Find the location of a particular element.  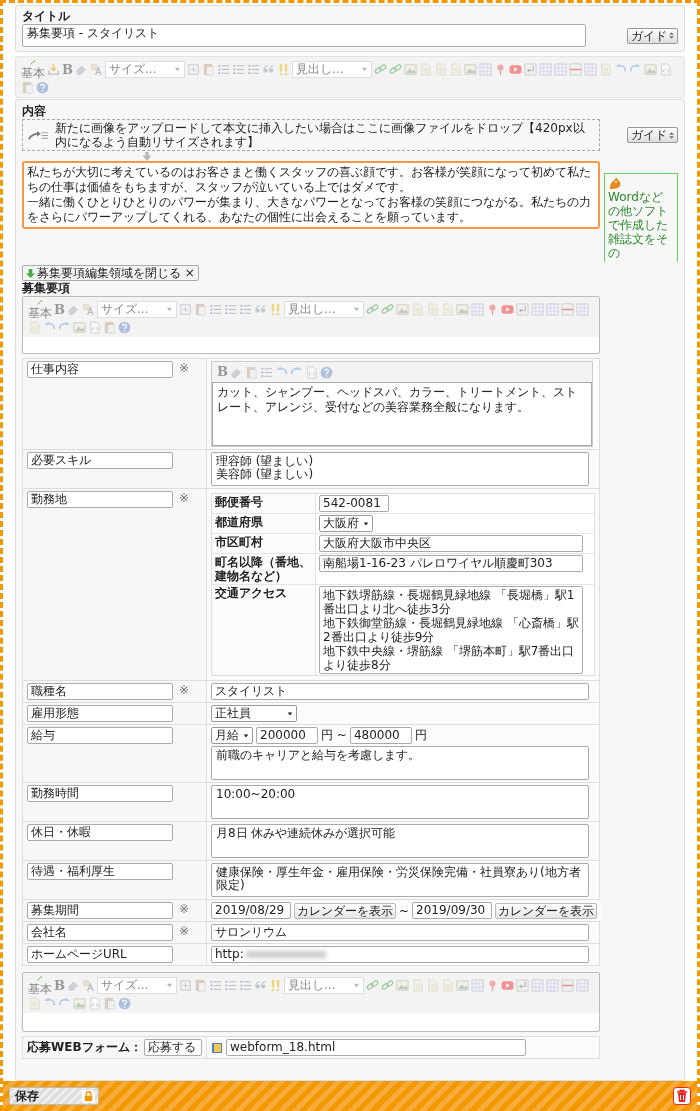

label-input: 待遇・福利厚生 is located at coordinates (100, 871).